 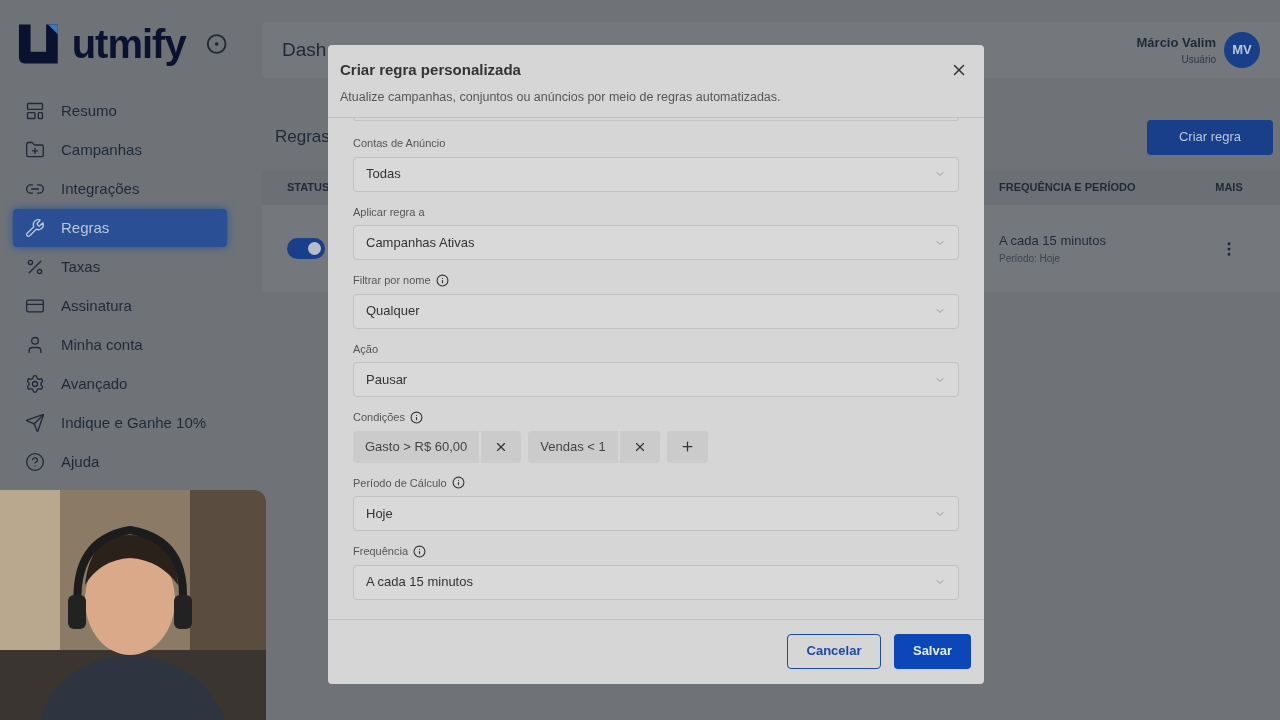 What do you see at coordinates (1210, 137) in the screenshot?
I see `create-rule-button: Criar regra` at bounding box center [1210, 137].